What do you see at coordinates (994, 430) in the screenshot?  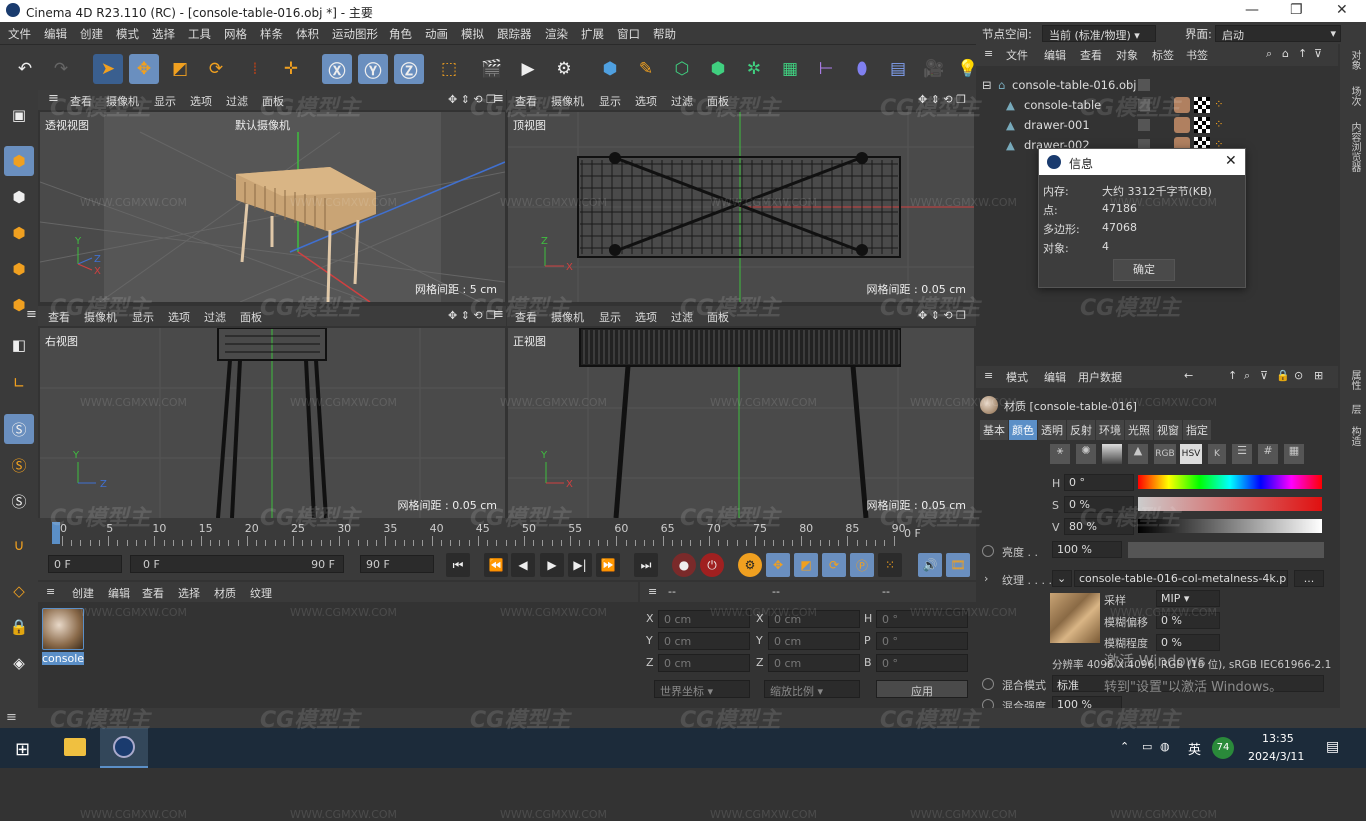 I see `attribute-tab-0: 基本` at bounding box center [994, 430].